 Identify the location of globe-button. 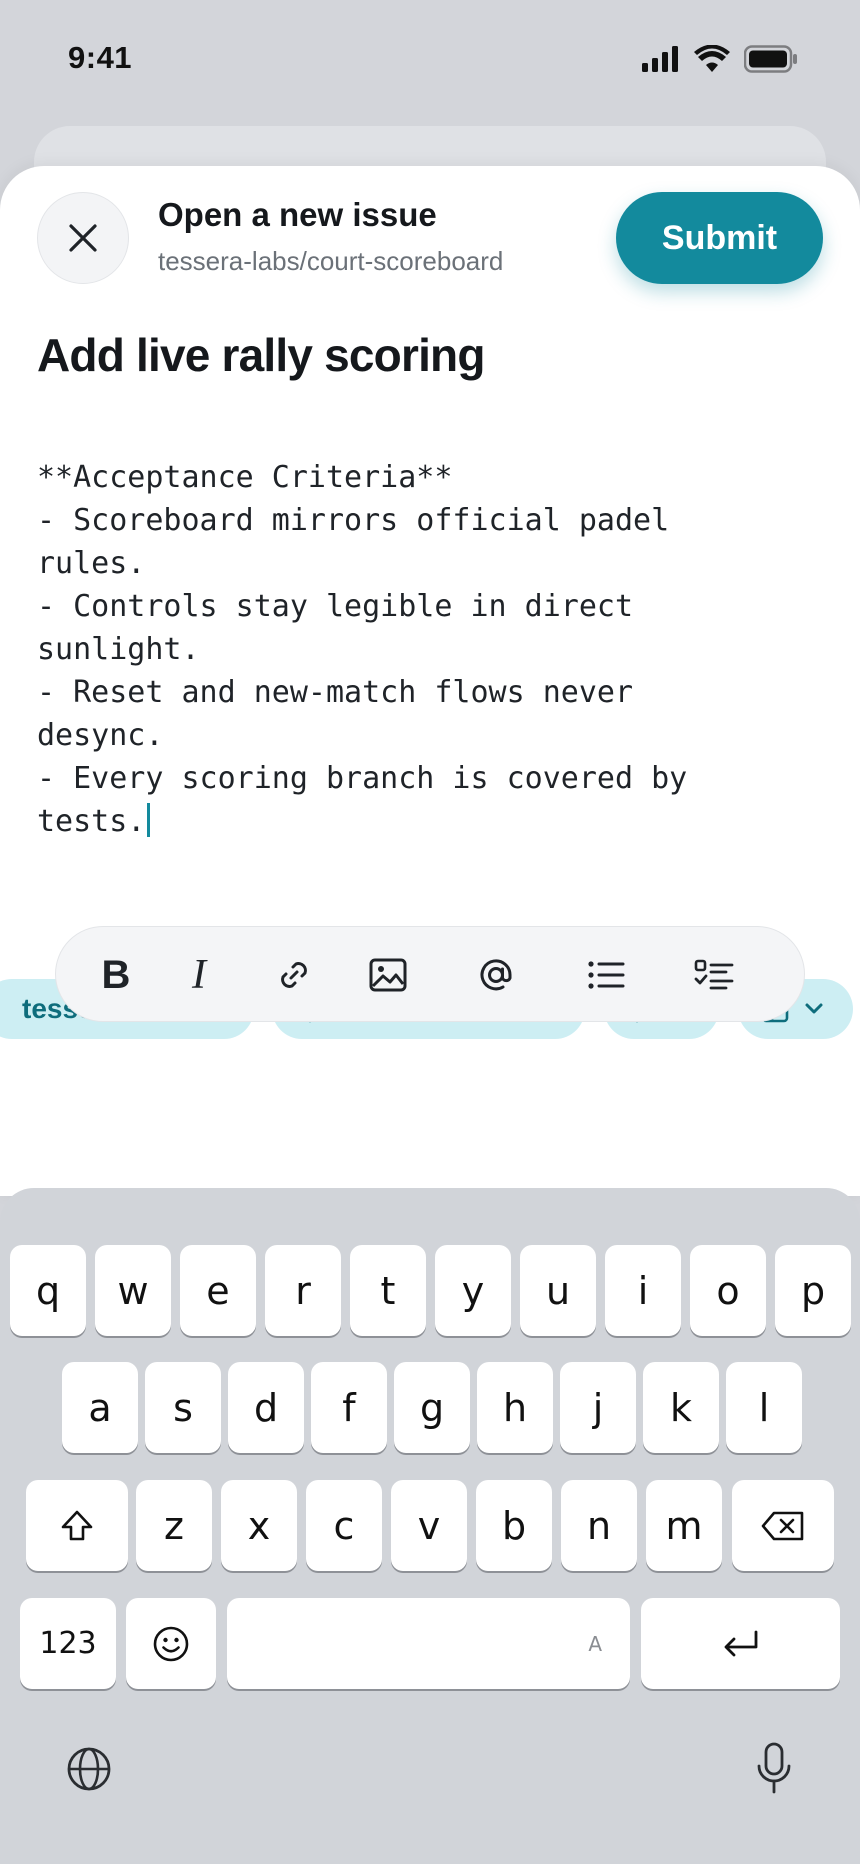
(89, 1769).